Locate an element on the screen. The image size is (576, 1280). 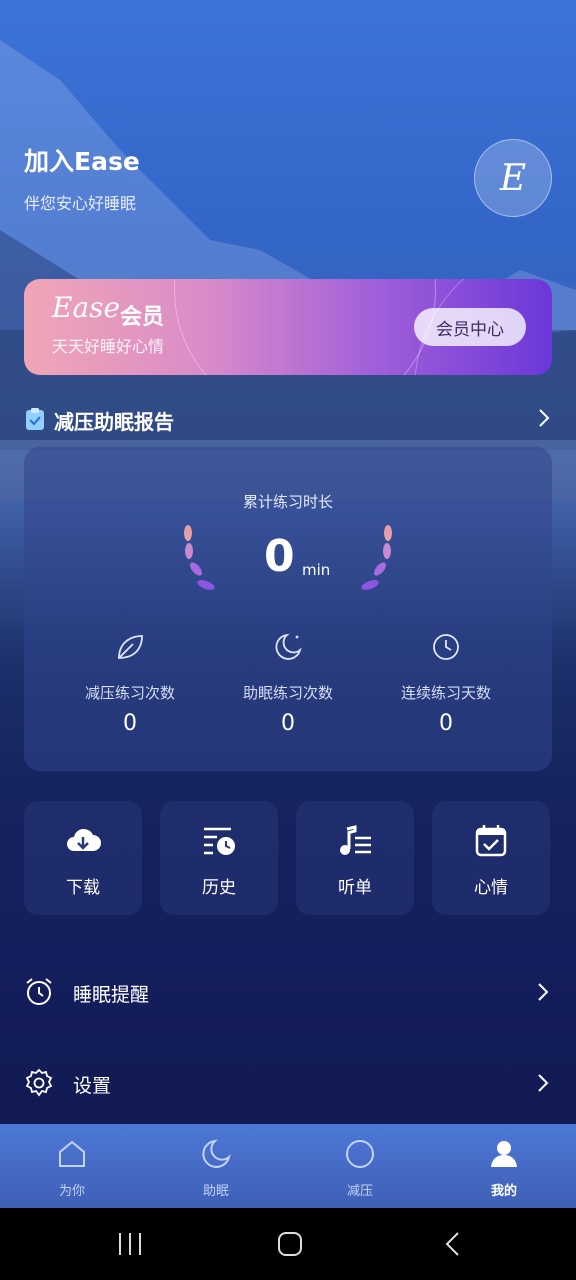
clock-icon is located at coordinates (446, 647).